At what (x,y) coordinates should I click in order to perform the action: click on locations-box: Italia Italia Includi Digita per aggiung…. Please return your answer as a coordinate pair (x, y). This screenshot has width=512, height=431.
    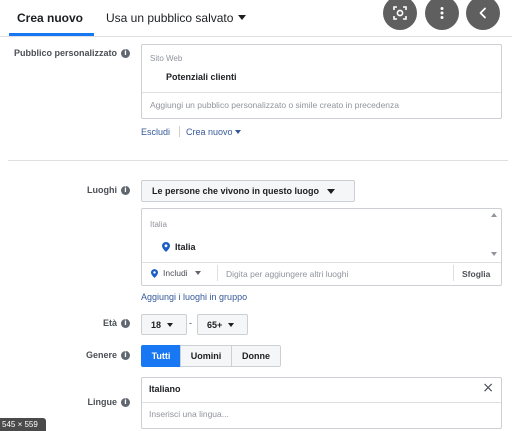
    Looking at the image, I should click on (321, 247).